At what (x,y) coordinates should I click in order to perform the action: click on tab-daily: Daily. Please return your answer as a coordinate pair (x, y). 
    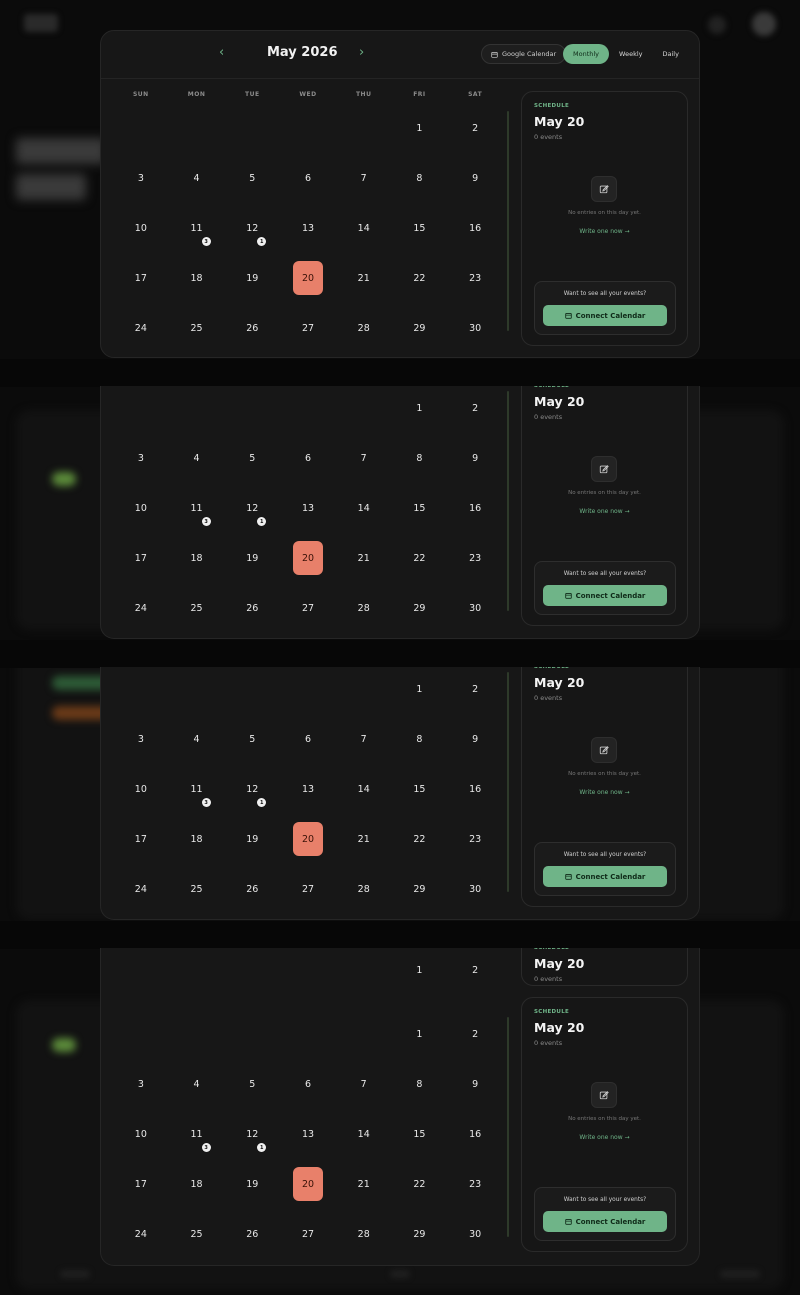
    Looking at the image, I should click on (671, 54).